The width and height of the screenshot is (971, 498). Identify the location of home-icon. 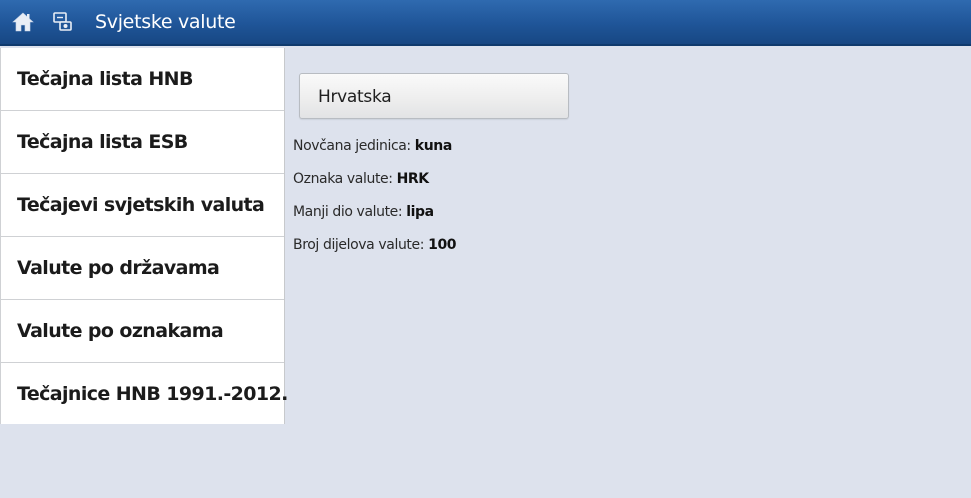
(23, 22).